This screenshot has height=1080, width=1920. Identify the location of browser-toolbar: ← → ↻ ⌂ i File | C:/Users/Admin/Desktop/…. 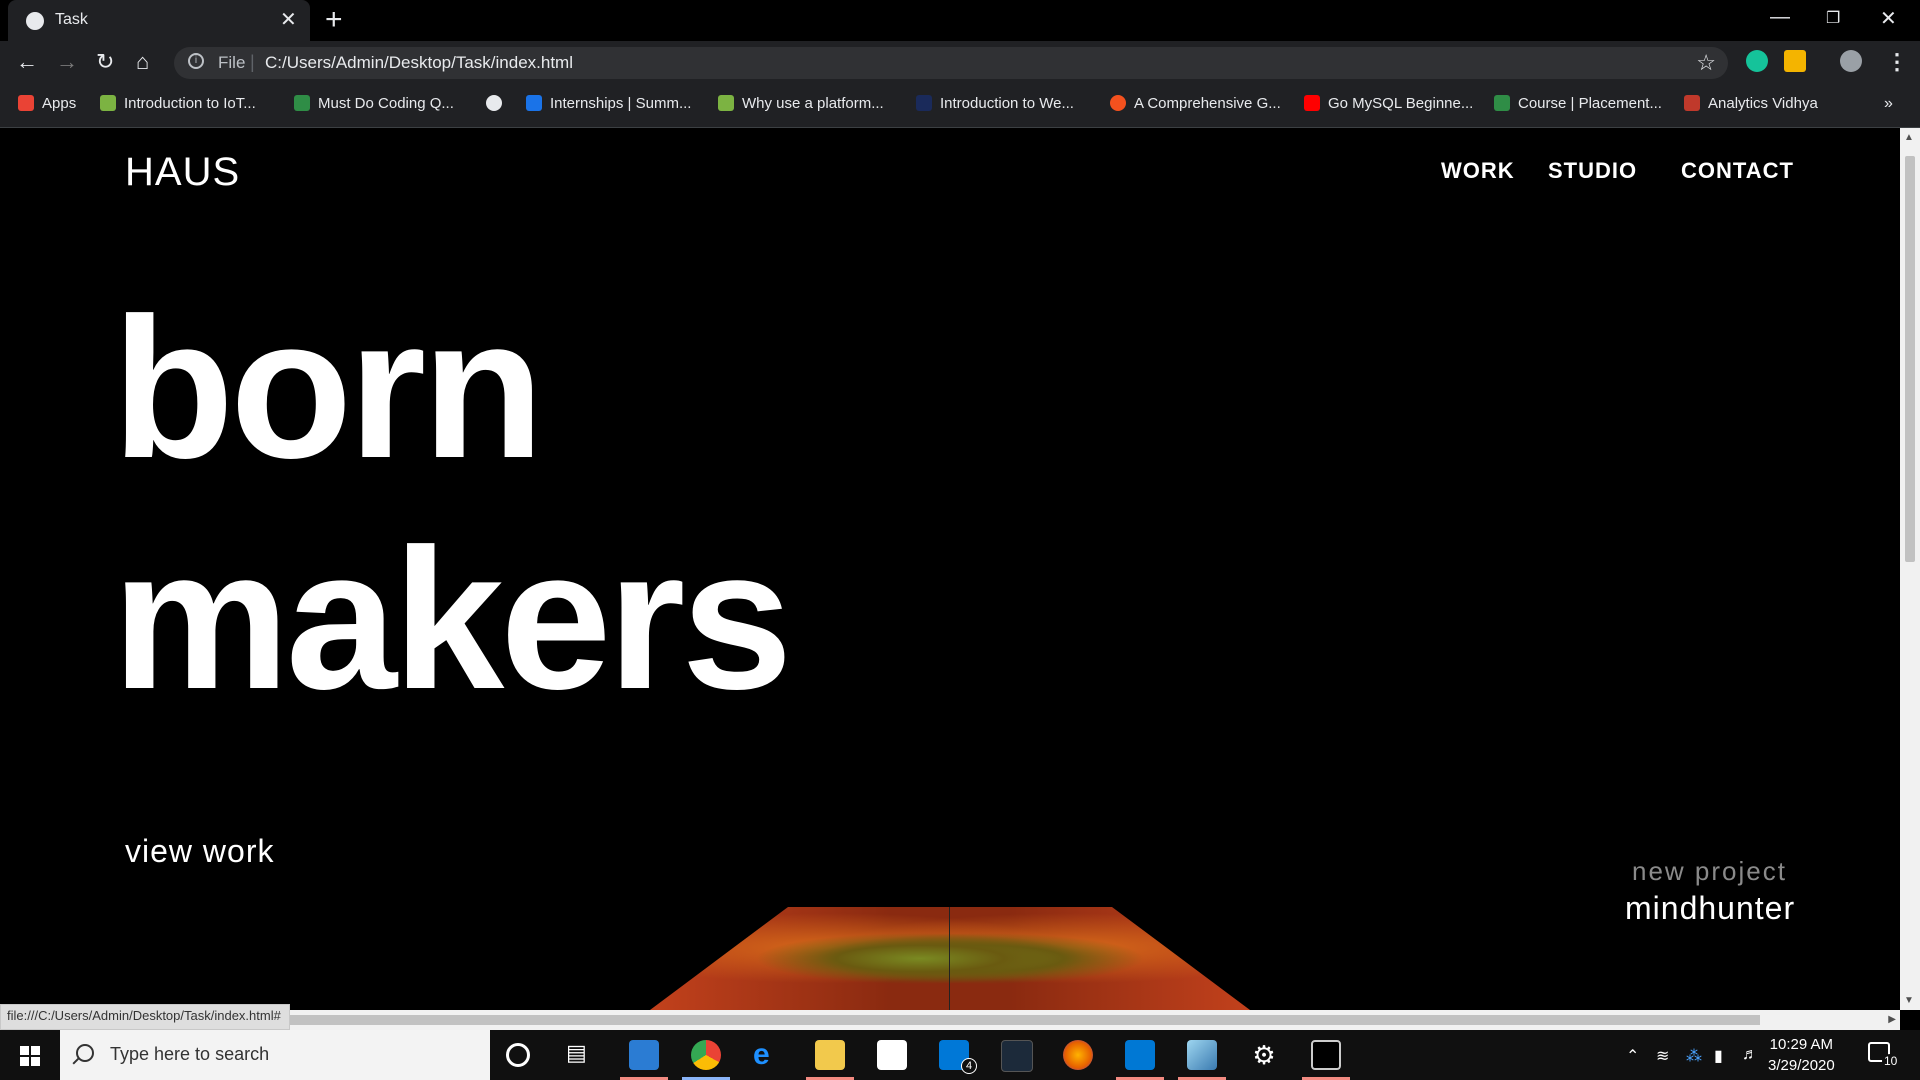
(960, 62).